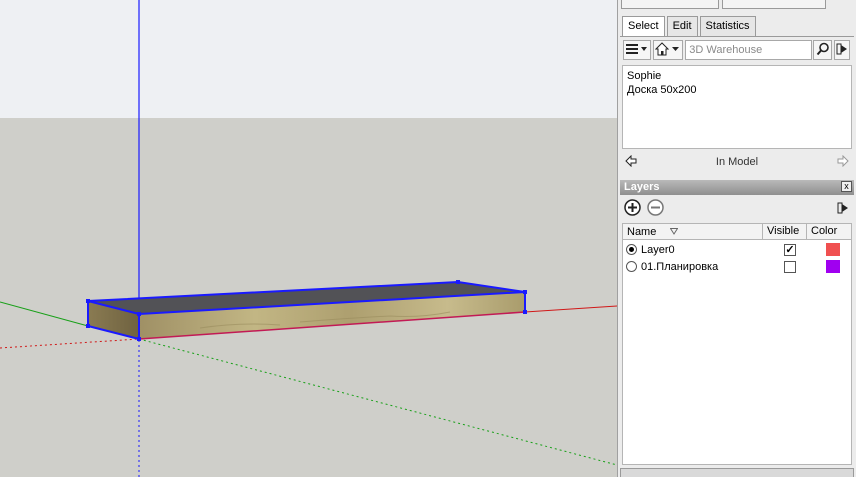  What do you see at coordinates (727, 26) in the screenshot?
I see `tab-statistics: Statistics` at bounding box center [727, 26].